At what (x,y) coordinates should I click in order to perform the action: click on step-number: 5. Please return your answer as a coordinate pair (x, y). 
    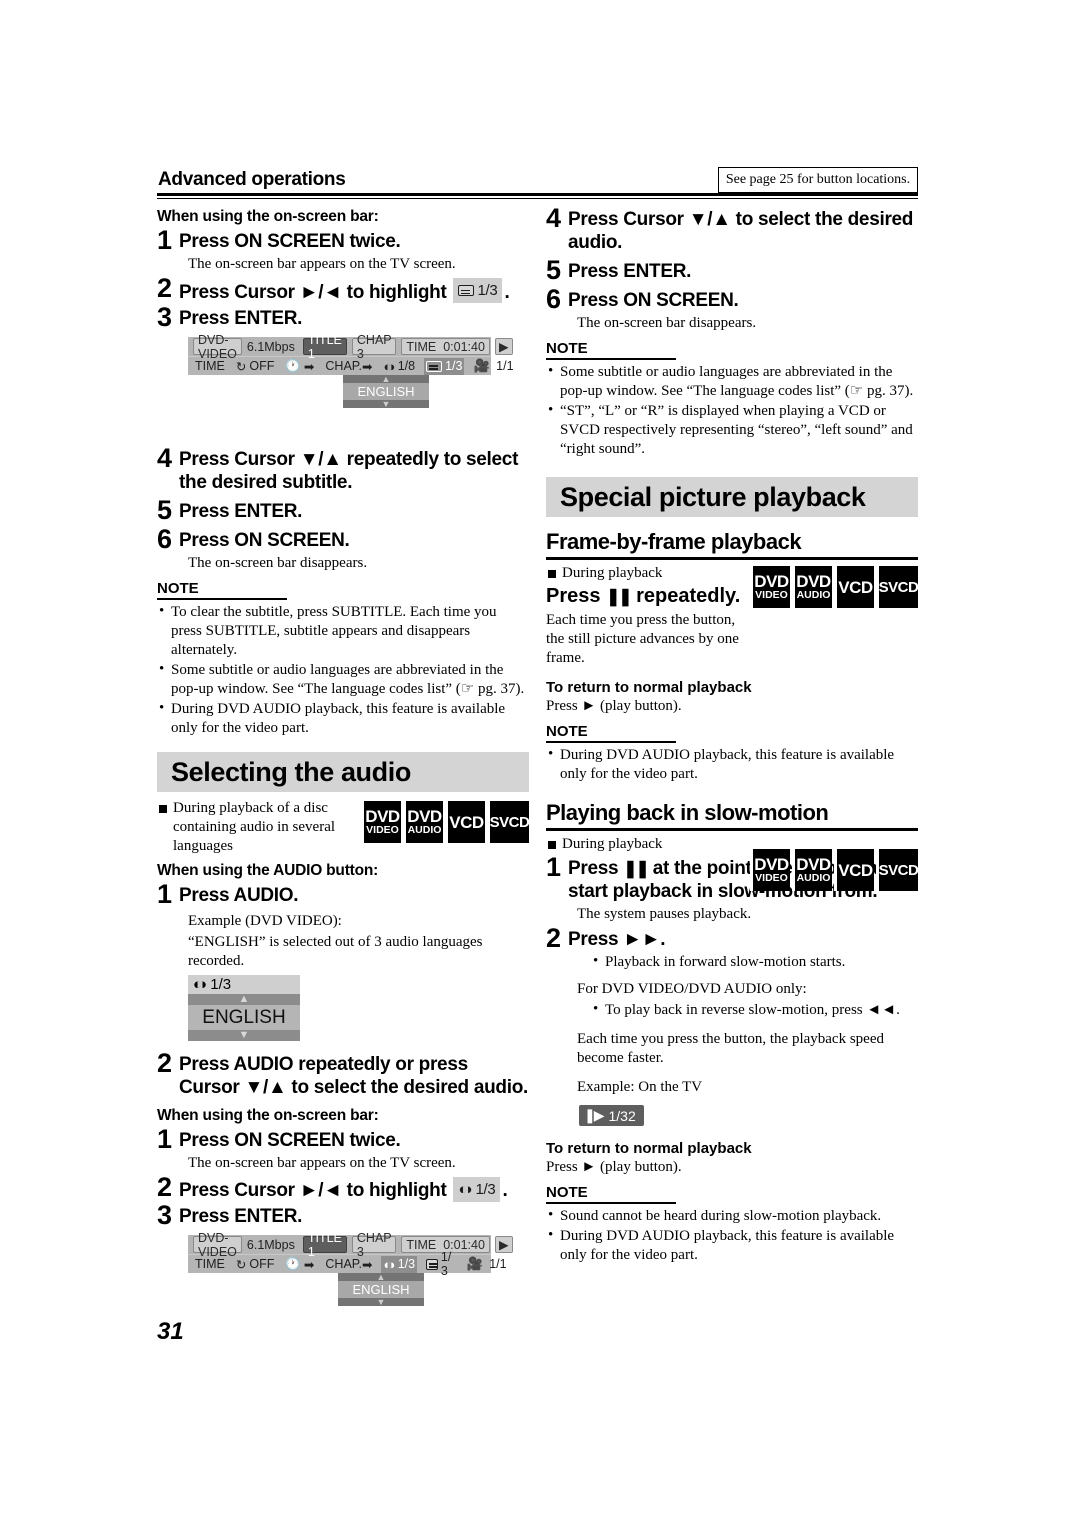
    Looking at the image, I should click on (554, 270).